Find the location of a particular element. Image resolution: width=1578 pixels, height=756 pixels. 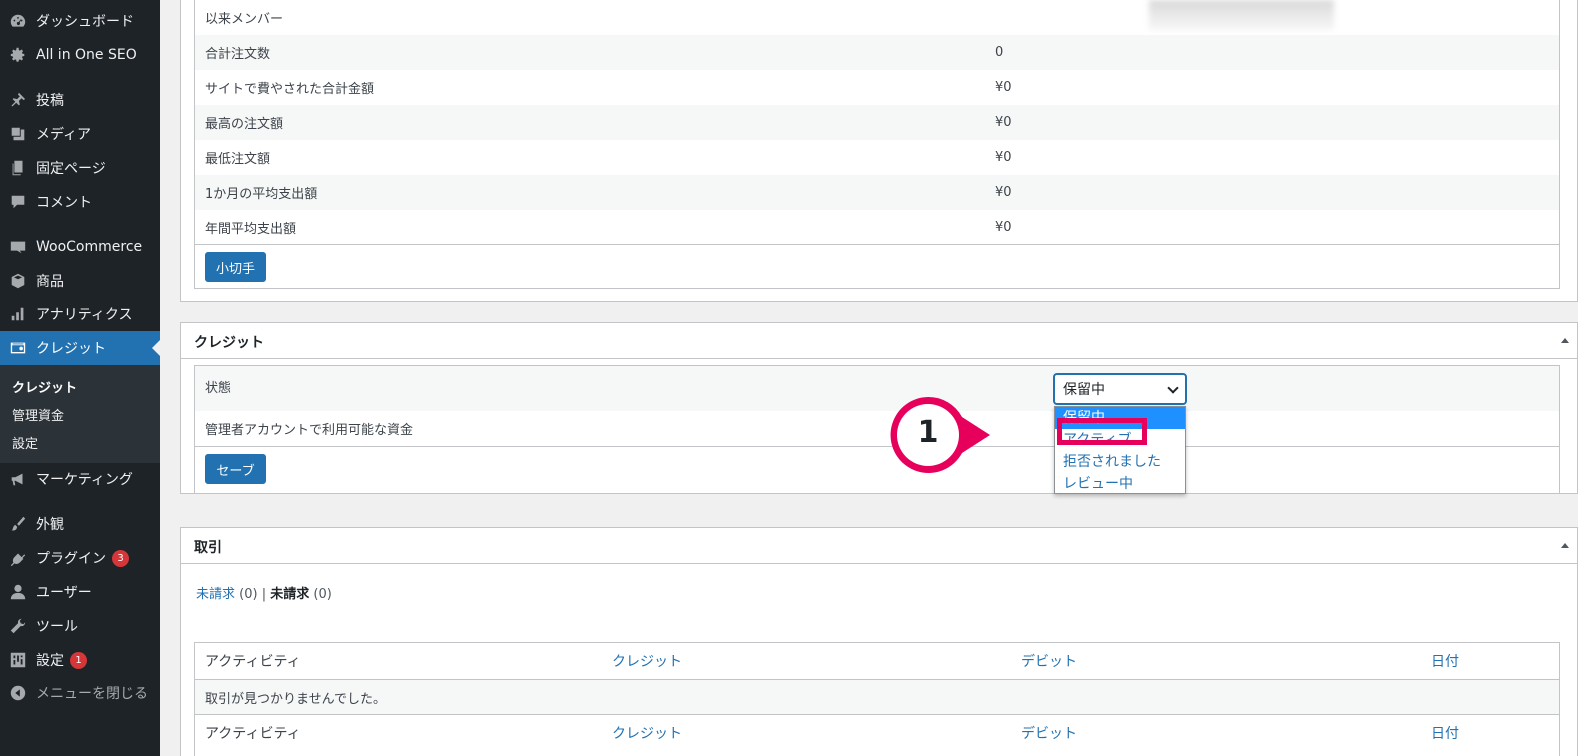

divider is located at coordinates (879, 563).